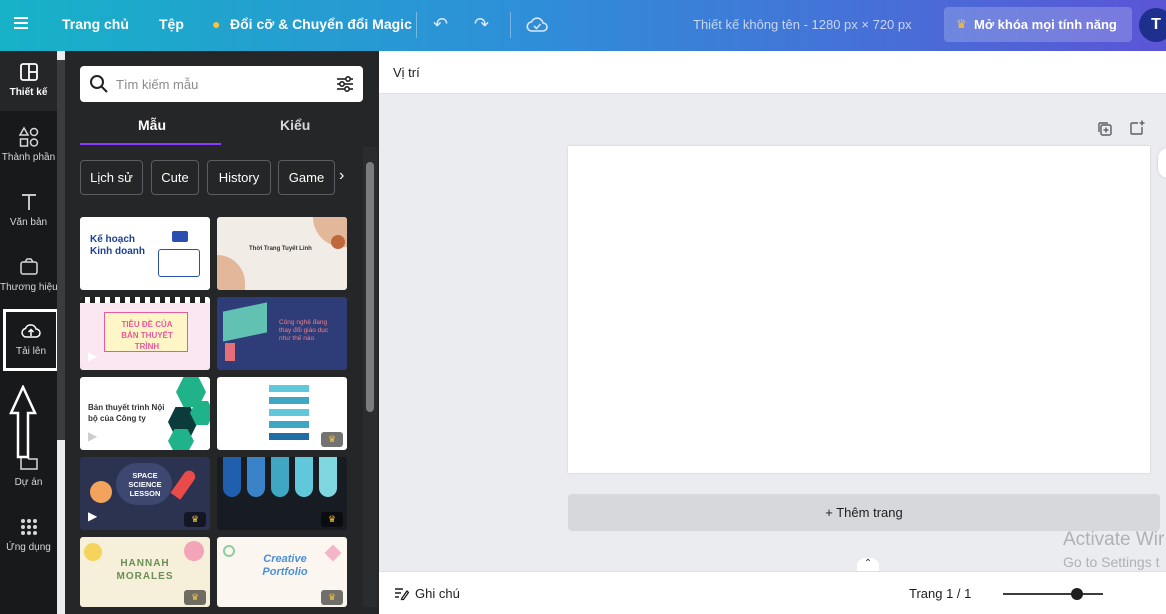 The width and height of the screenshot is (1166, 614). I want to click on context-toolbar: Vị trí, so click(772, 72).